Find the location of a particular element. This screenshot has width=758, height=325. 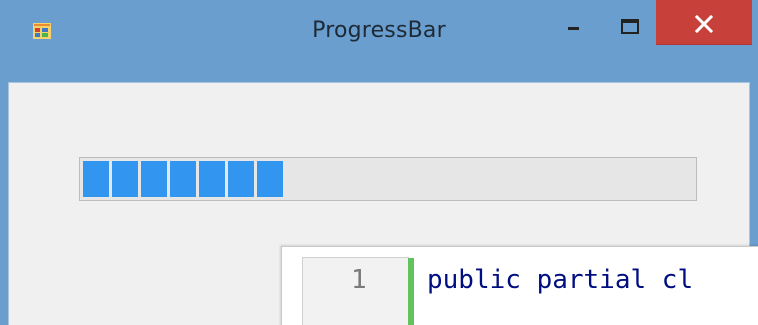

close-button is located at coordinates (704, 22).